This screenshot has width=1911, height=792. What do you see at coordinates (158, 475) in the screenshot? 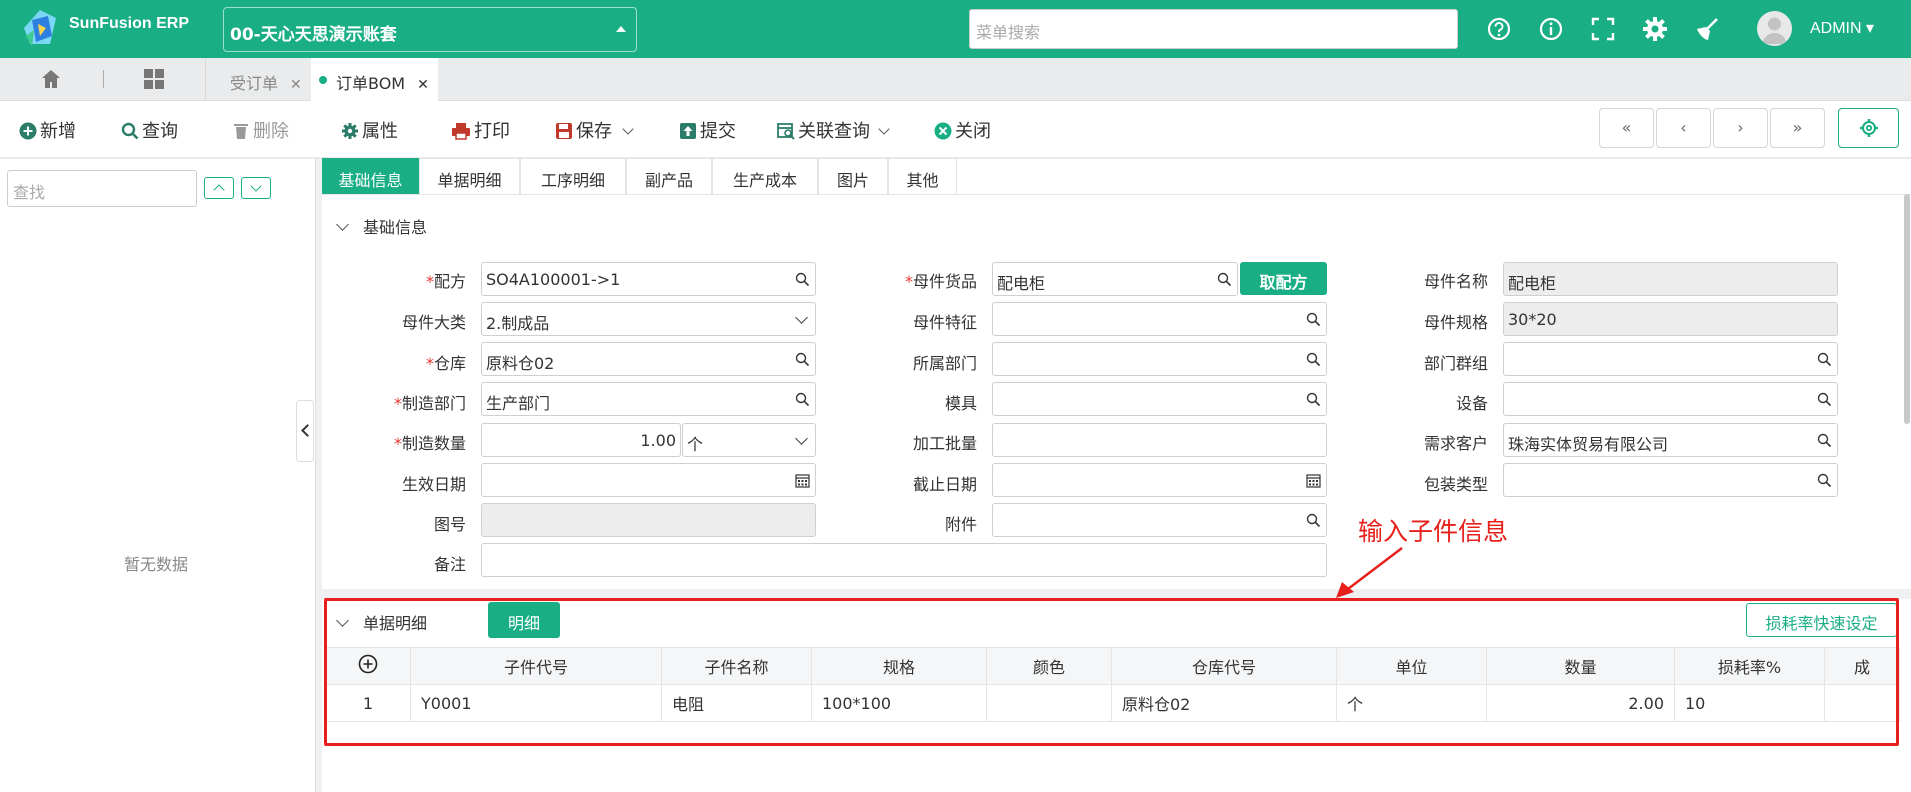
I see `left-panel` at bounding box center [158, 475].